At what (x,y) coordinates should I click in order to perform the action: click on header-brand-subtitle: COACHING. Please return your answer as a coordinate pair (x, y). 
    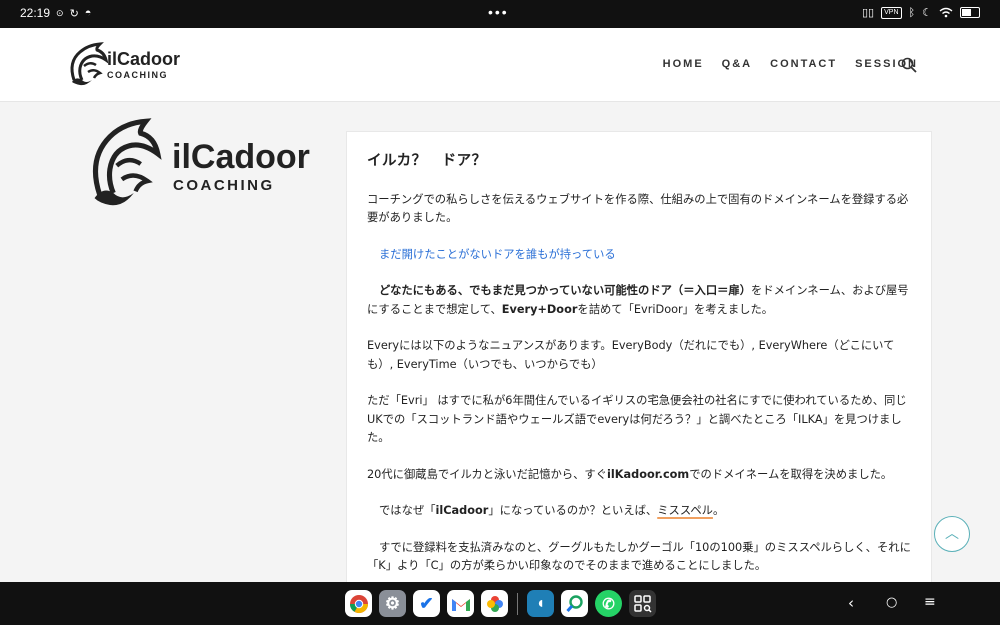
    Looking at the image, I should click on (137, 75).